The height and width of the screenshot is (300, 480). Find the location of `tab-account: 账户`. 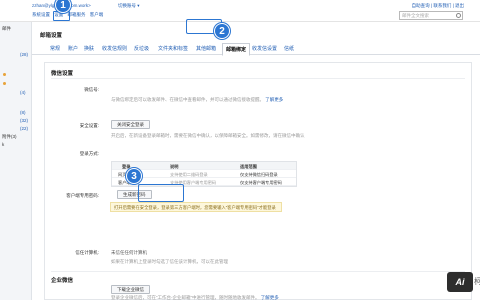

tab-account: 账户 is located at coordinates (73, 48).